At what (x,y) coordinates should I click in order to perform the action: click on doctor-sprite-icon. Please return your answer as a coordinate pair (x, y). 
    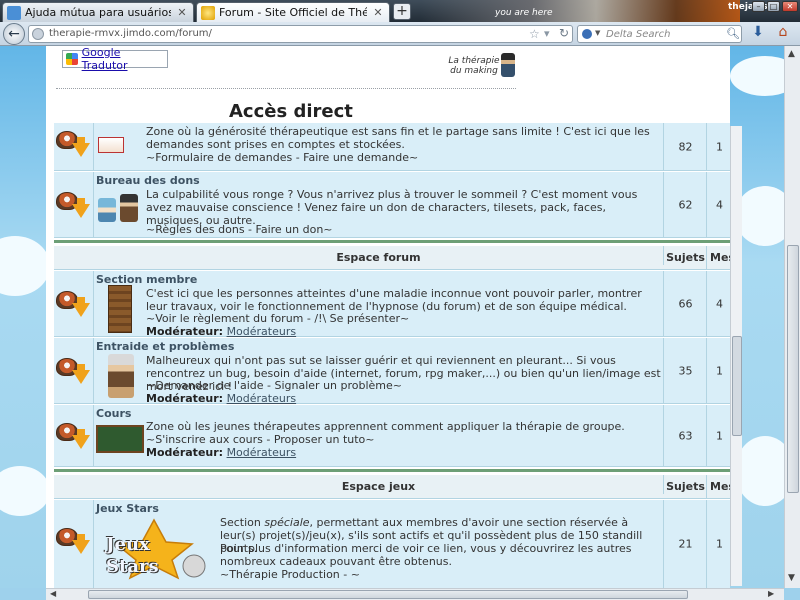
    Looking at the image, I should click on (121, 376).